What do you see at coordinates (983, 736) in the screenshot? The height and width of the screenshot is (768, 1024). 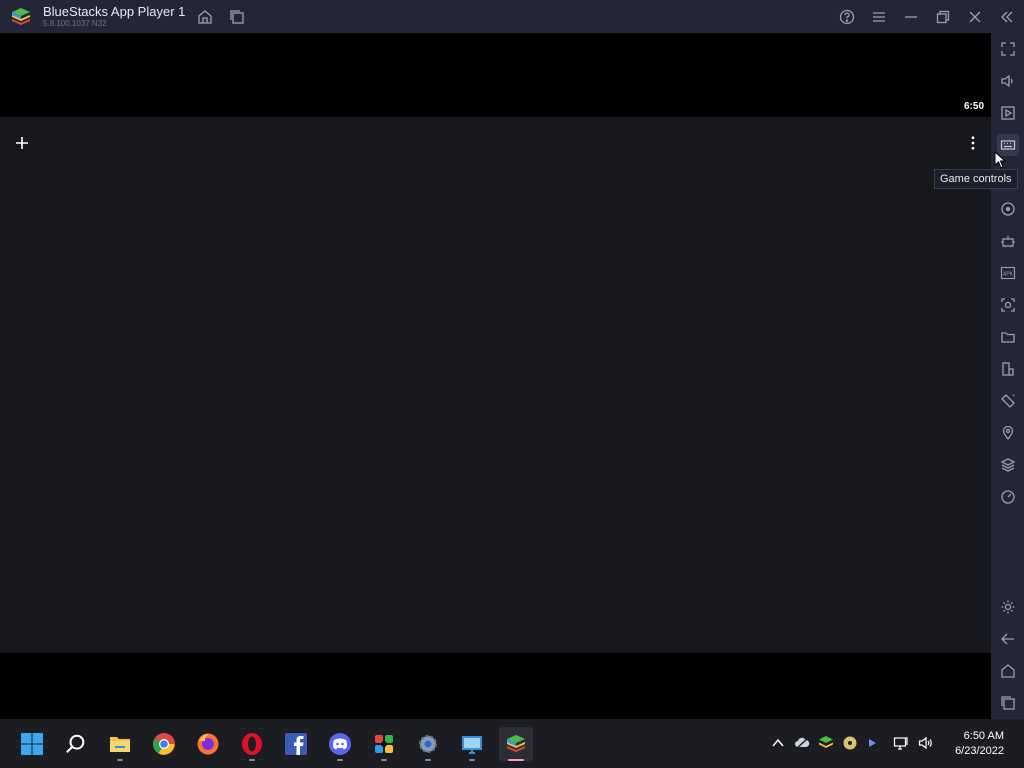 I see `clock-time: 6:50 AM` at bounding box center [983, 736].